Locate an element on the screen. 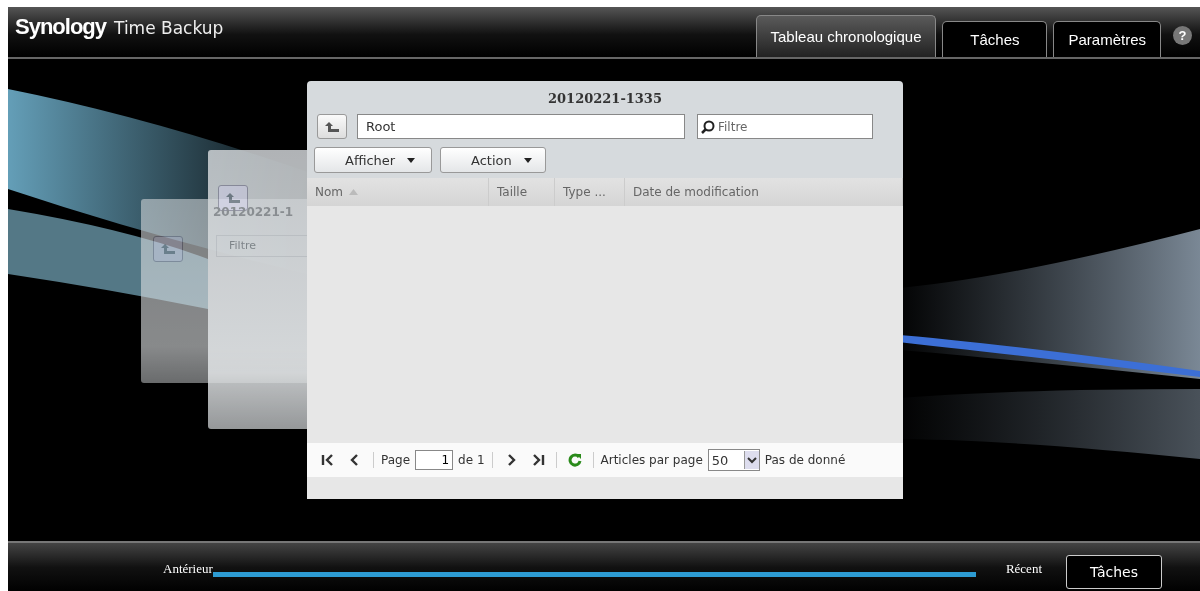 This screenshot has height=591, width=1200. app-title: Time Backup is located at coordinates (169, 28).